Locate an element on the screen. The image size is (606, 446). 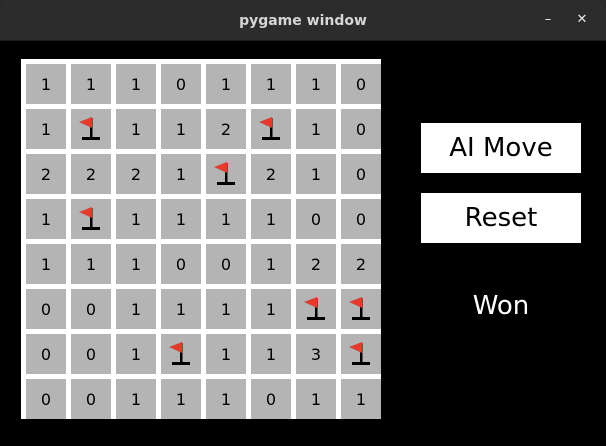
ai-move-button: AI Move is located at coordinates (501, 148).